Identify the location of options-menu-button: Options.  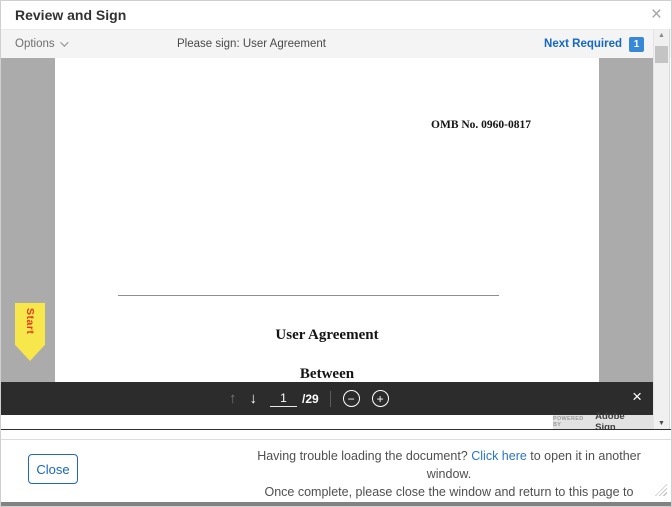
(42, 44).